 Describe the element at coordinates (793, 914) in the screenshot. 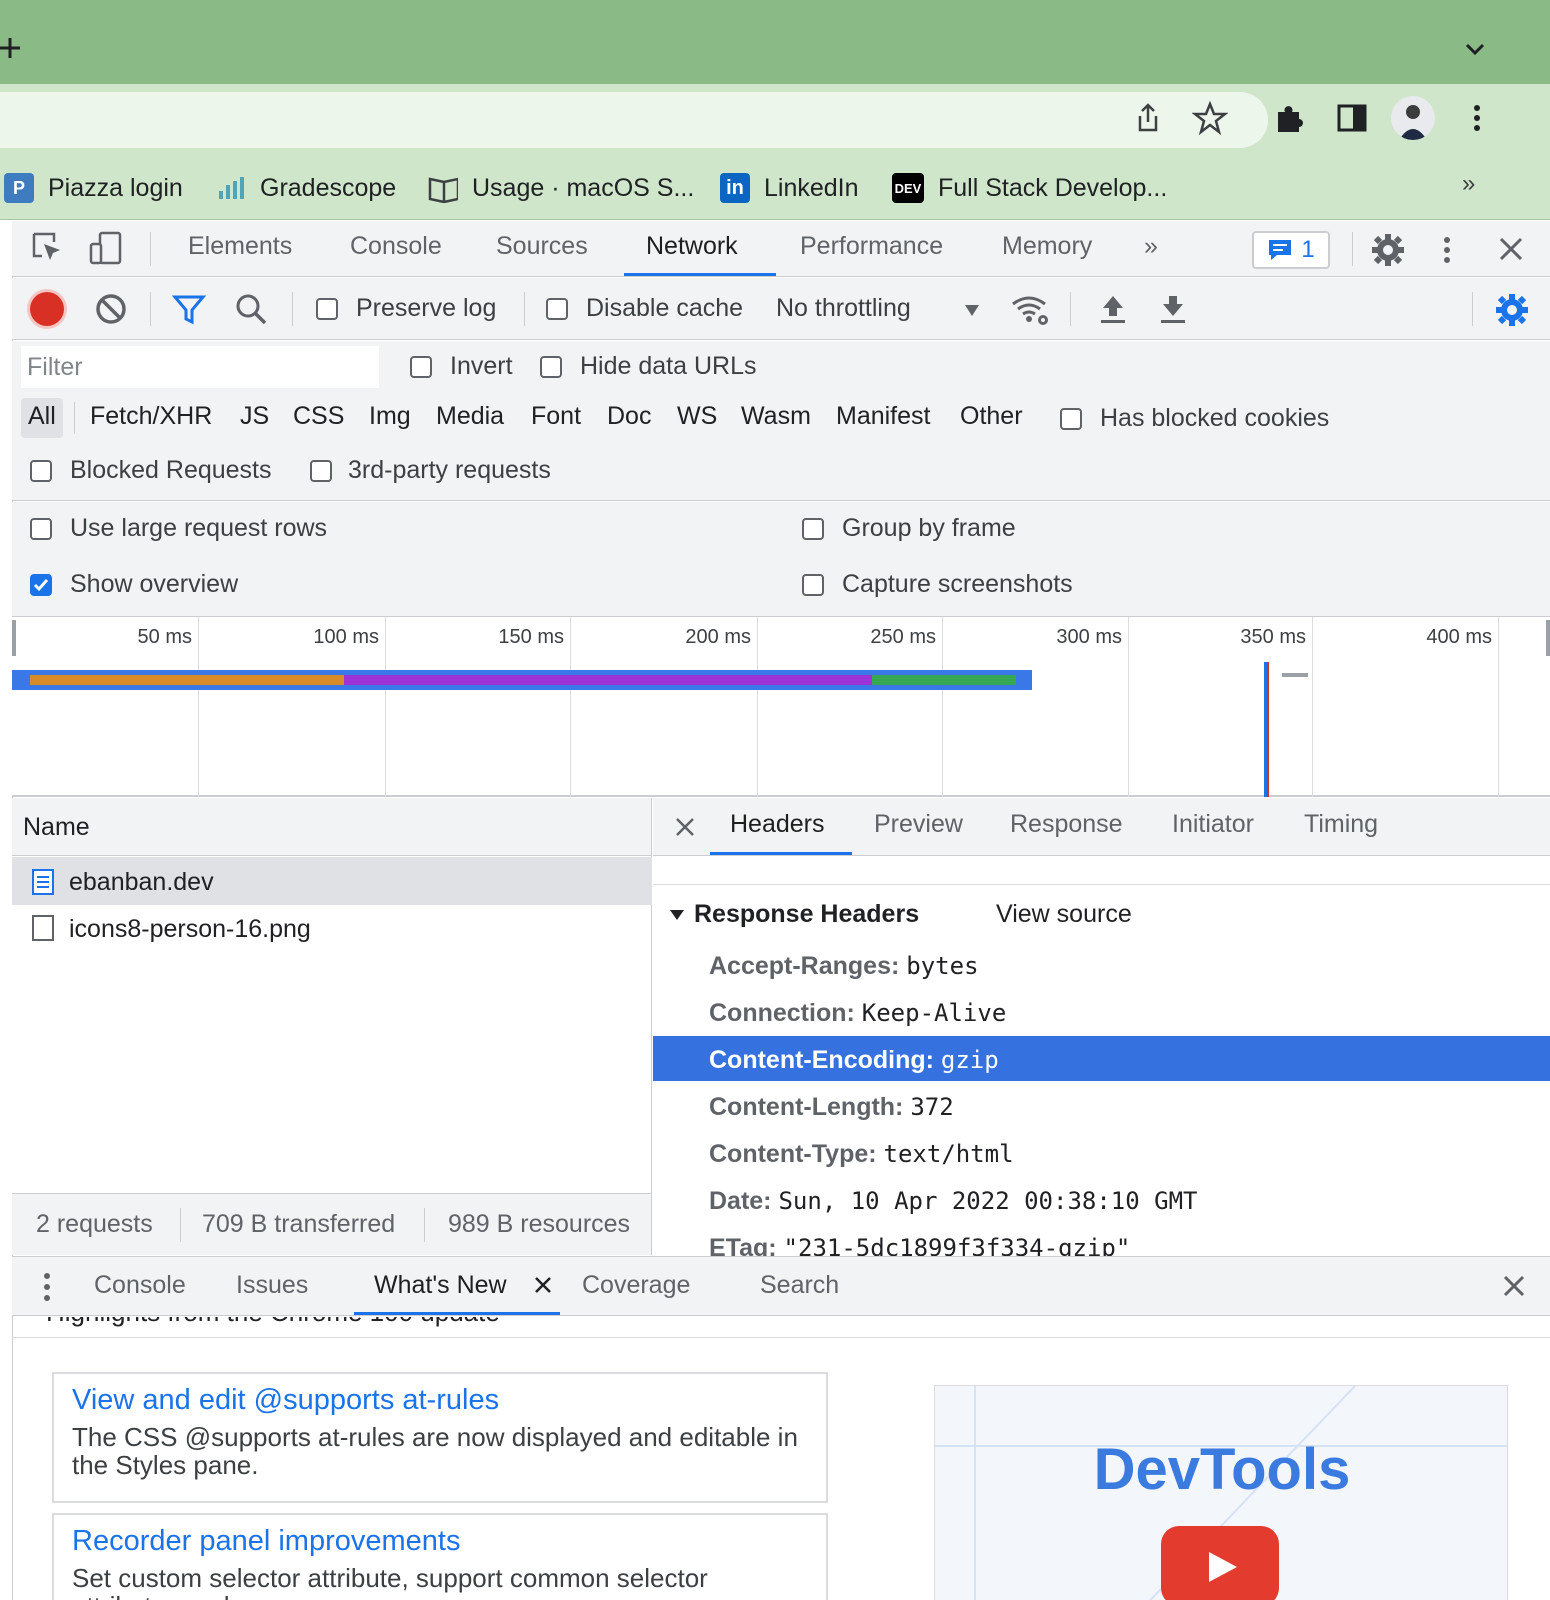

I see `response-headers-section-toggle: Response Headers` at that location.